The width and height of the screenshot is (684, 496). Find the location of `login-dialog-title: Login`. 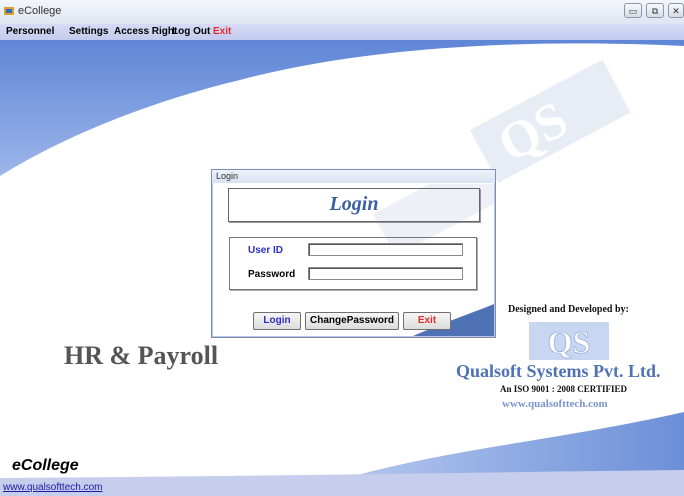

login-dialog-title: Login is located at coordinates (227, 176).